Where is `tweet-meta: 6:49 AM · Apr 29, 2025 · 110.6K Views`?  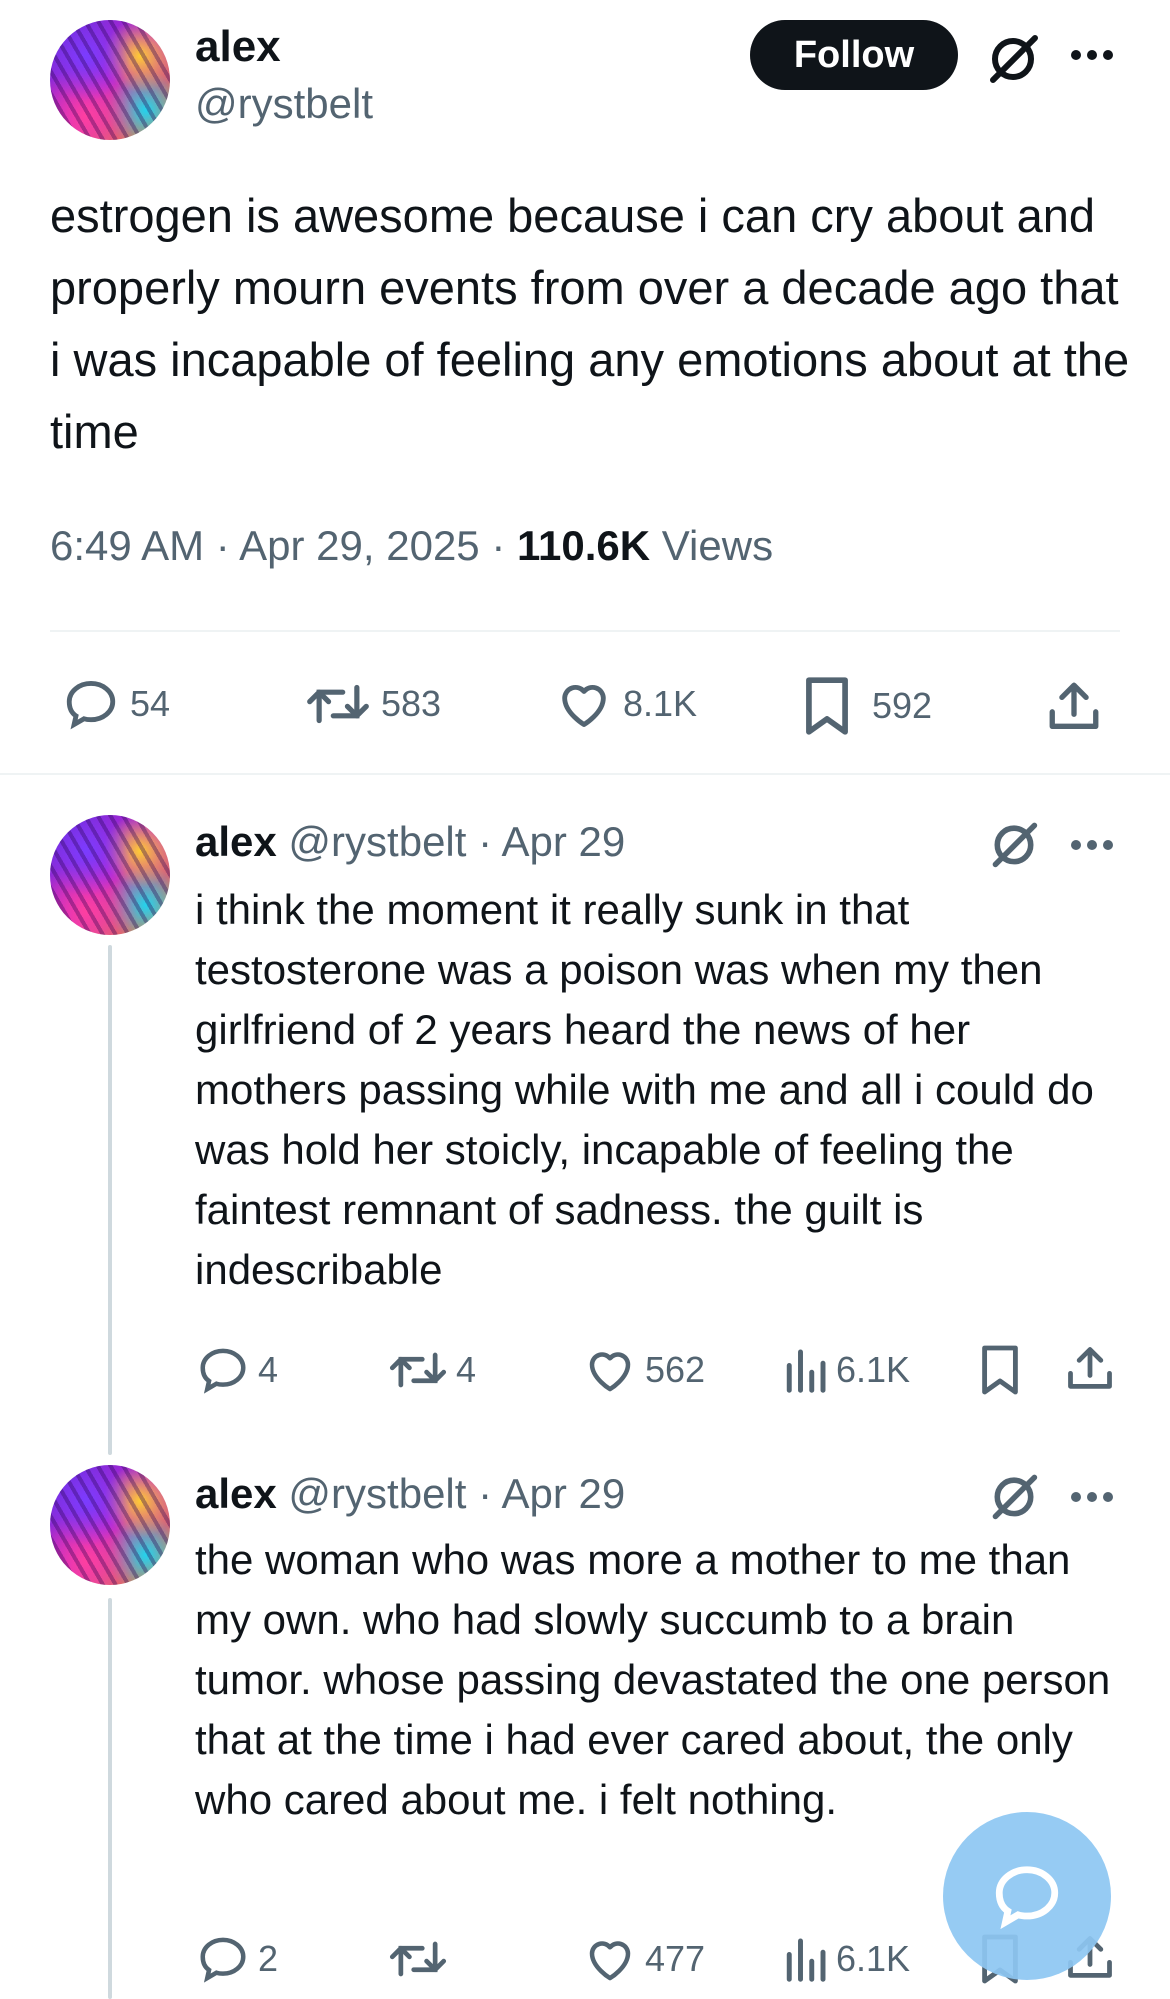 tweet-meta: 6:49 AM · Apr 29, 2025 · 110.6K Views is located at coordinates (411, 546).